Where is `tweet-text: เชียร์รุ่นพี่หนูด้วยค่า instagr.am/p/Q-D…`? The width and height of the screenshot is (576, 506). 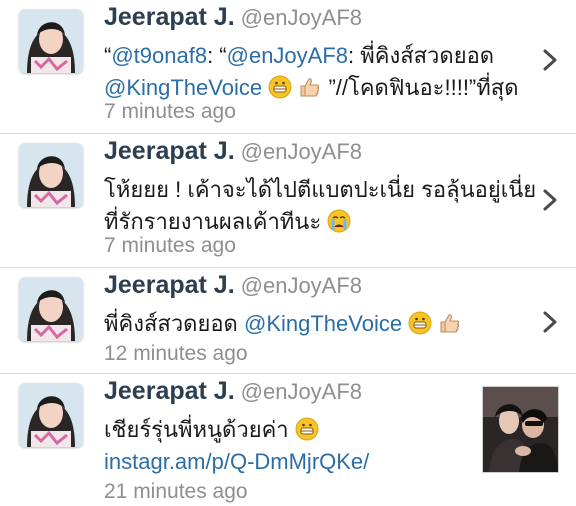
tweet-text: เชียร์รุ่นพี่หนูด้วยค่า instagr.am/p/Q-D… is located at coordinates (236, 446).